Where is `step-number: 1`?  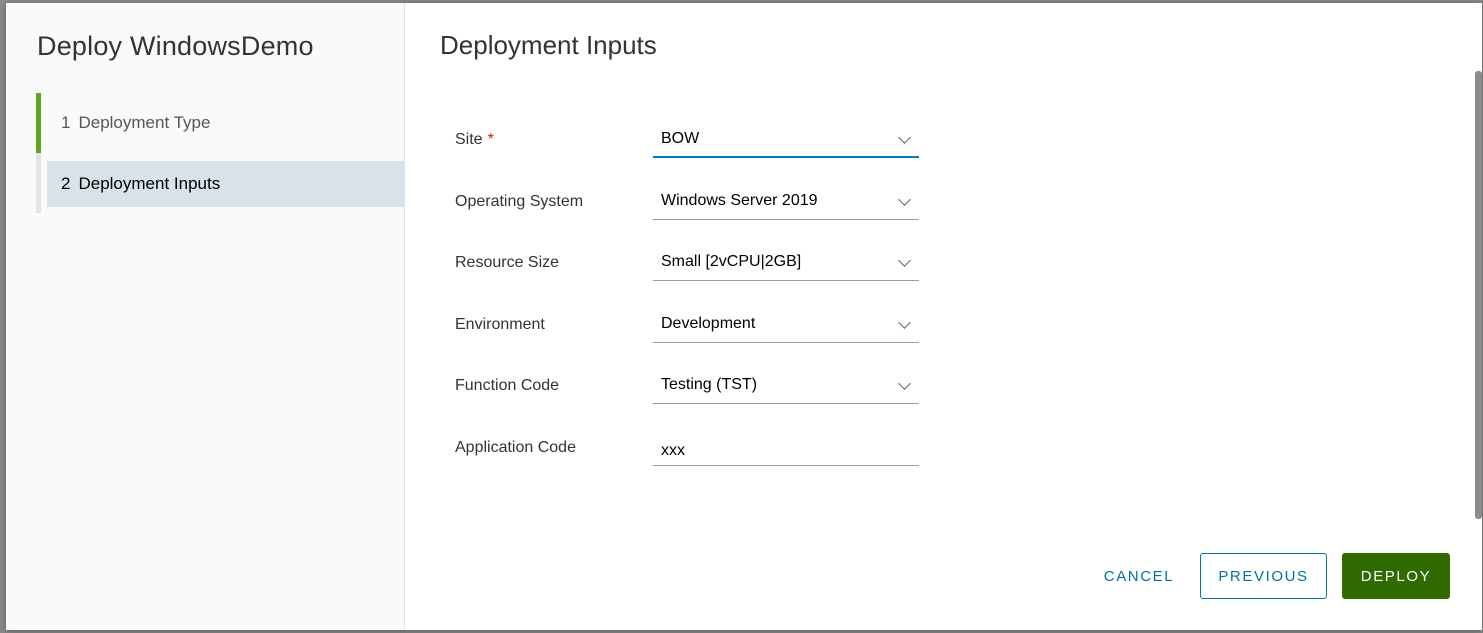
step-number: 1 is located at coordinates (66, 122).